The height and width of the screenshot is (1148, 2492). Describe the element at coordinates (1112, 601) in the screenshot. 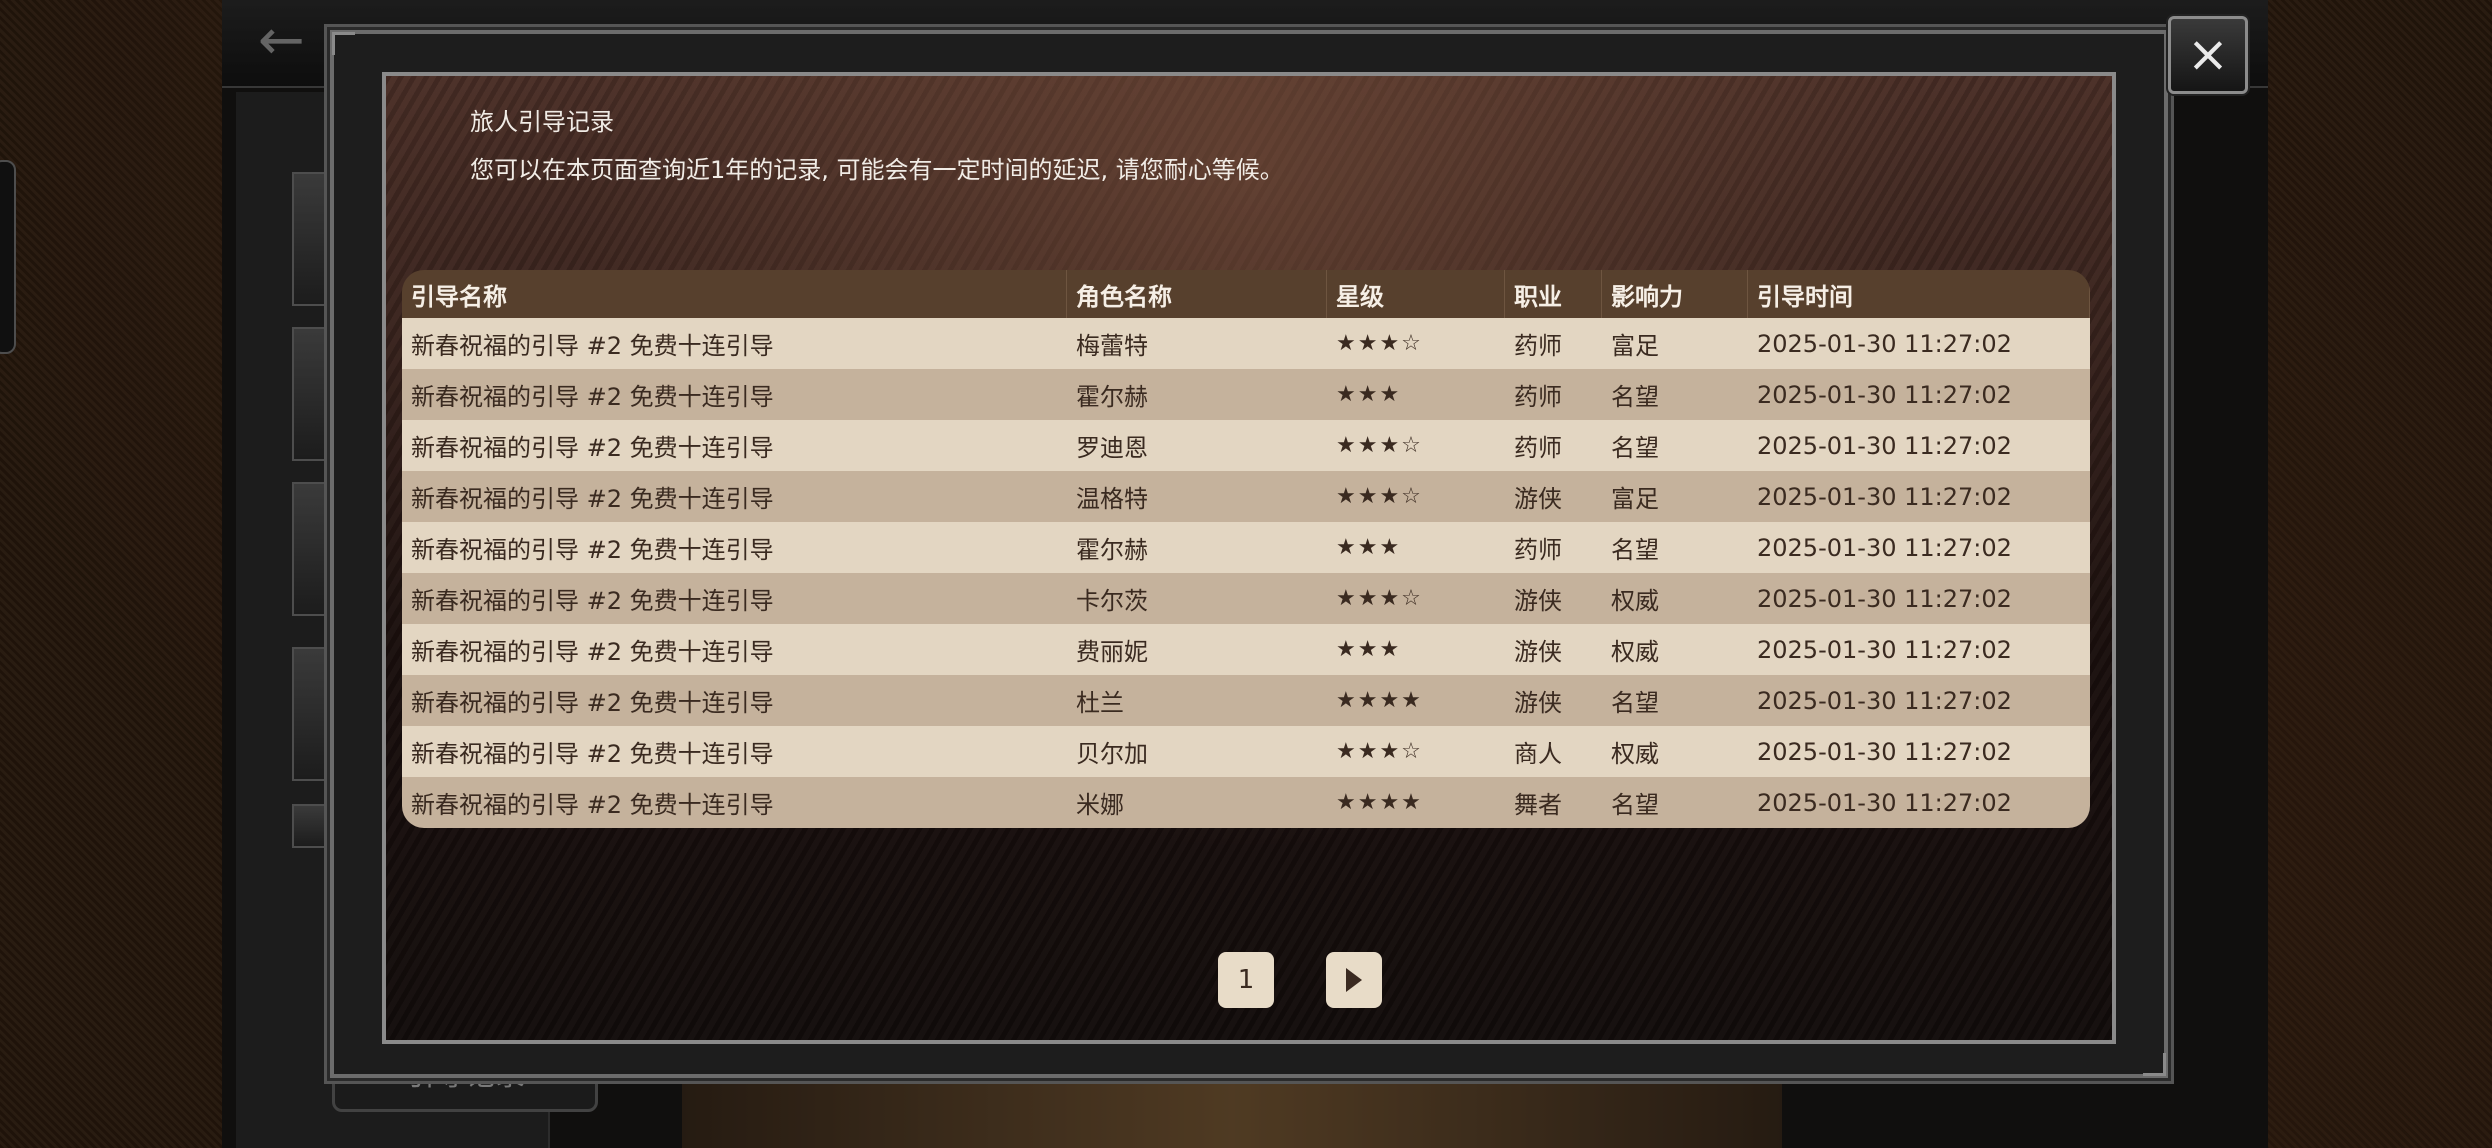

I see `character-name: 卡尔茨` at that location.